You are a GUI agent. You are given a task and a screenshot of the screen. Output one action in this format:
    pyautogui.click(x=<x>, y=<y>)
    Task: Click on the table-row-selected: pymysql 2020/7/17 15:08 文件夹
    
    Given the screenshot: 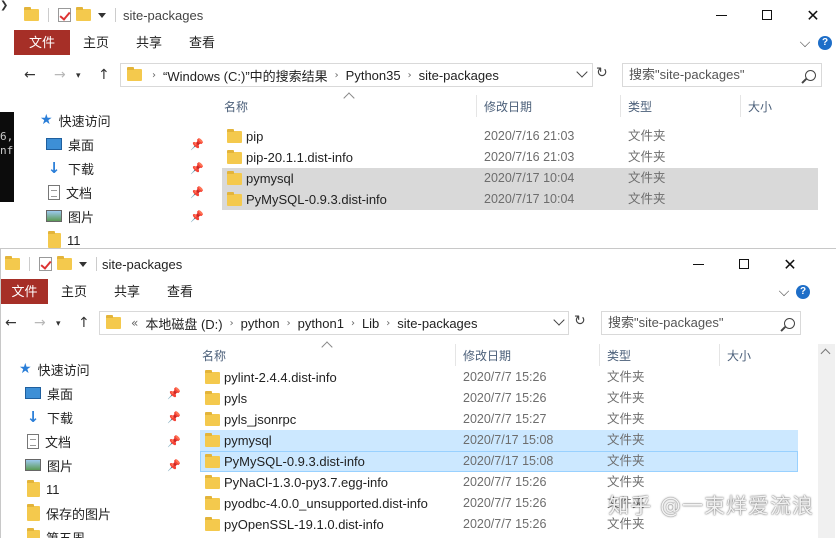 What is the action you would take?
    pyautogui.click(x=499, y=440)
    